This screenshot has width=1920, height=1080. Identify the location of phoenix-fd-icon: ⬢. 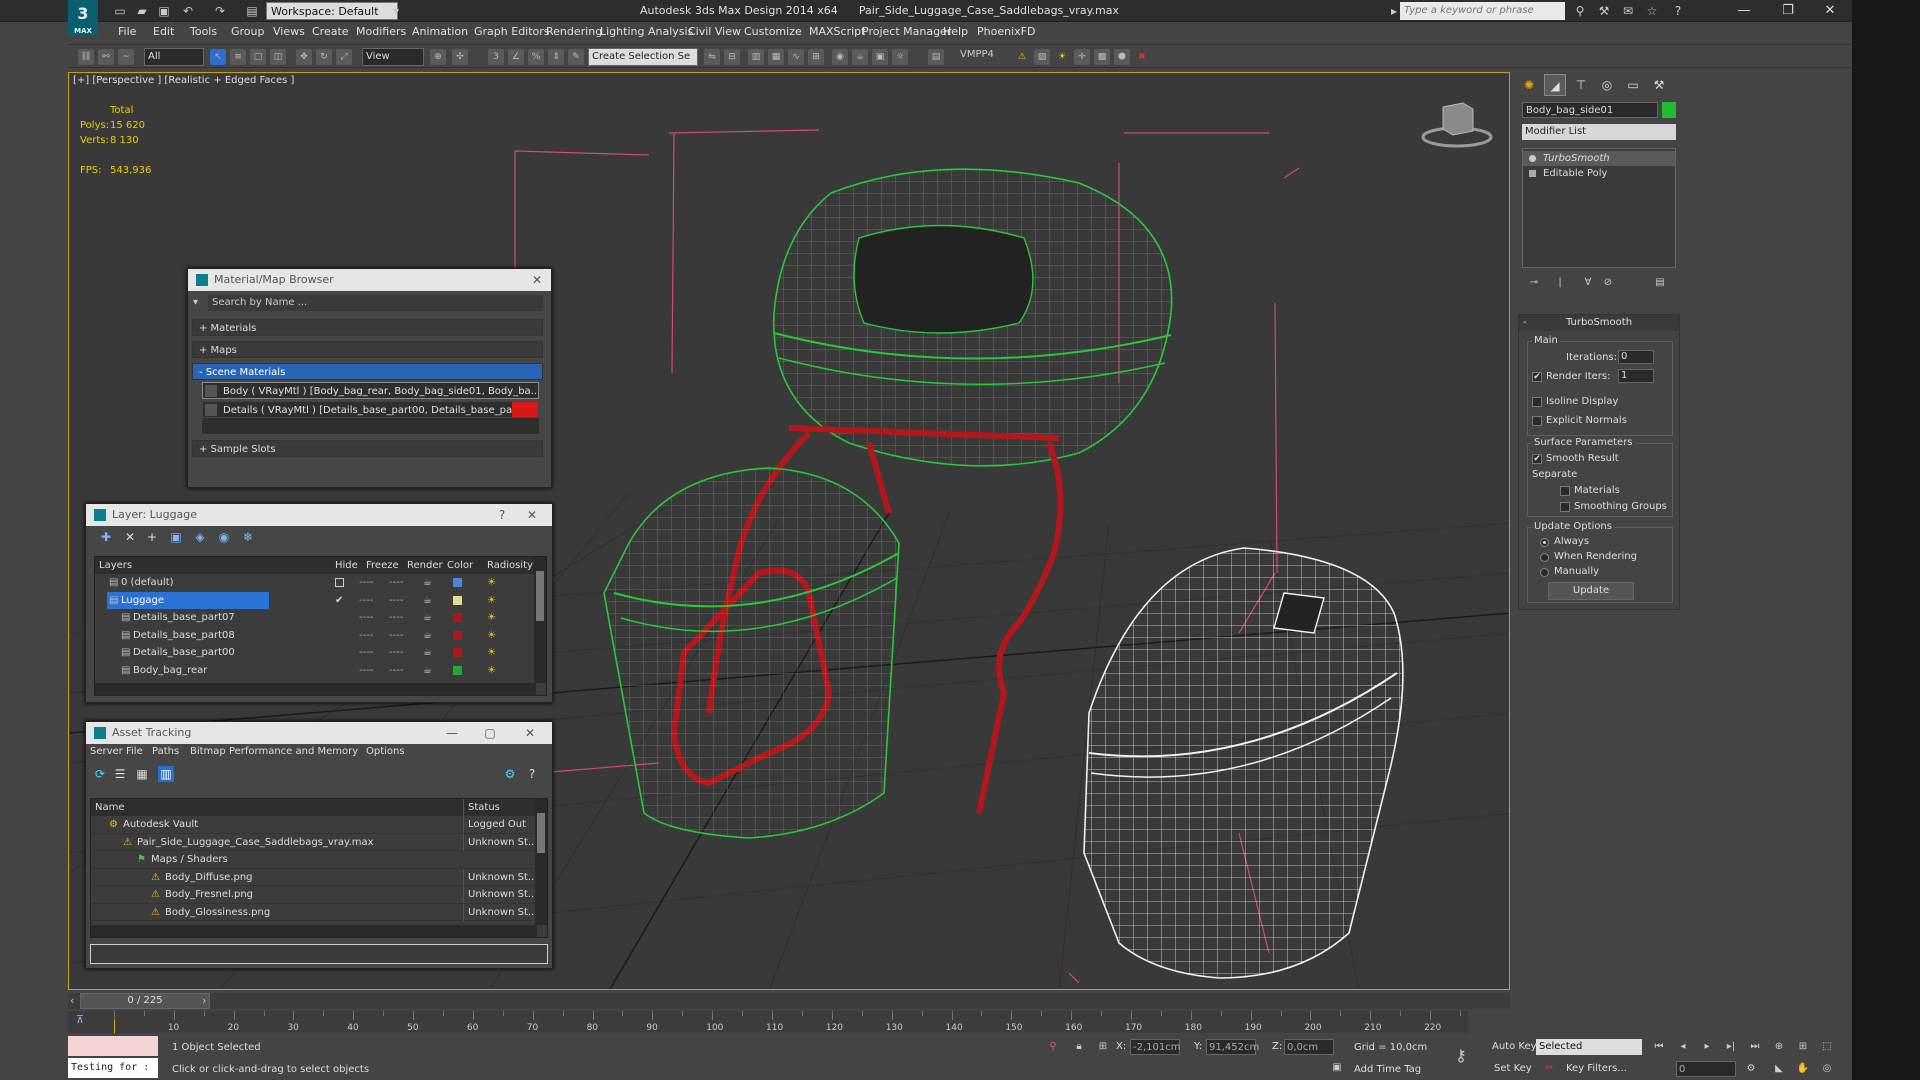
(1122, 57).